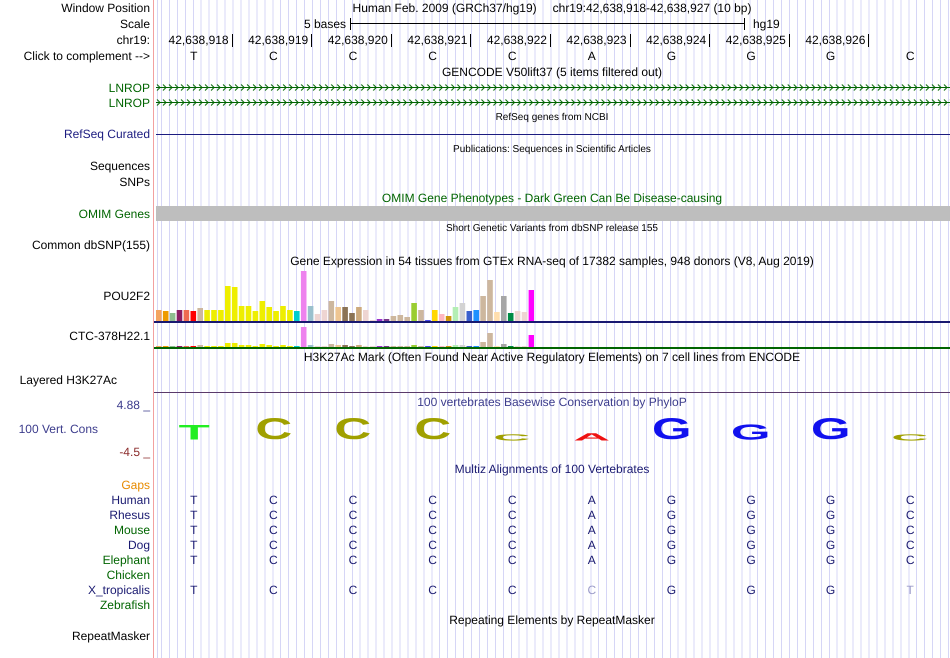  What do you see at coordinates (194, 433) in the screenshot?
I see `conservation-letter: T` at bounding box center [194, 433].